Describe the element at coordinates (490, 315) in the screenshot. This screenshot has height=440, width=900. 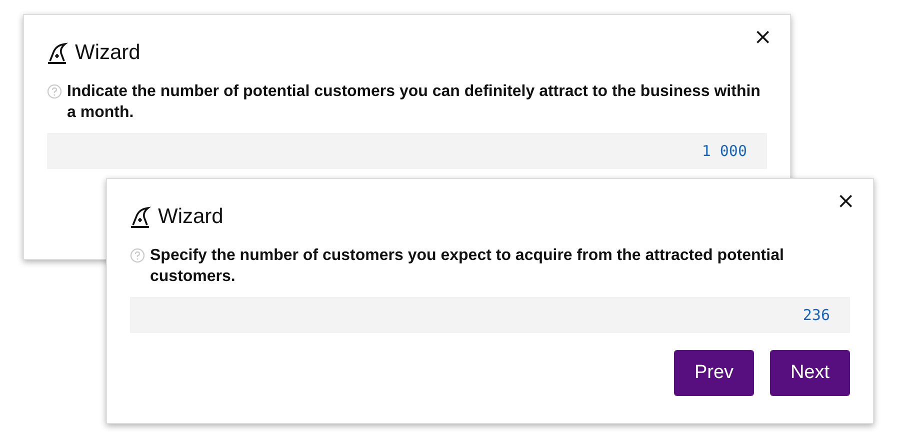
I see `number-input-field: 236` at that location.